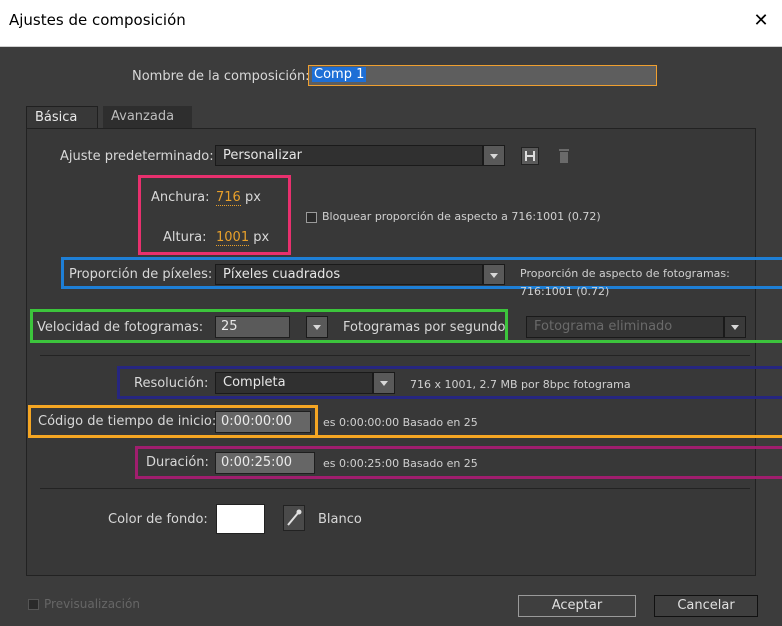 The width and height of the screenshot is (782, 626). What do you see at coordinates (339, 74) in the screenshot?
I see `comp-name-value: Comp 1` at bounding box center [339, 74].